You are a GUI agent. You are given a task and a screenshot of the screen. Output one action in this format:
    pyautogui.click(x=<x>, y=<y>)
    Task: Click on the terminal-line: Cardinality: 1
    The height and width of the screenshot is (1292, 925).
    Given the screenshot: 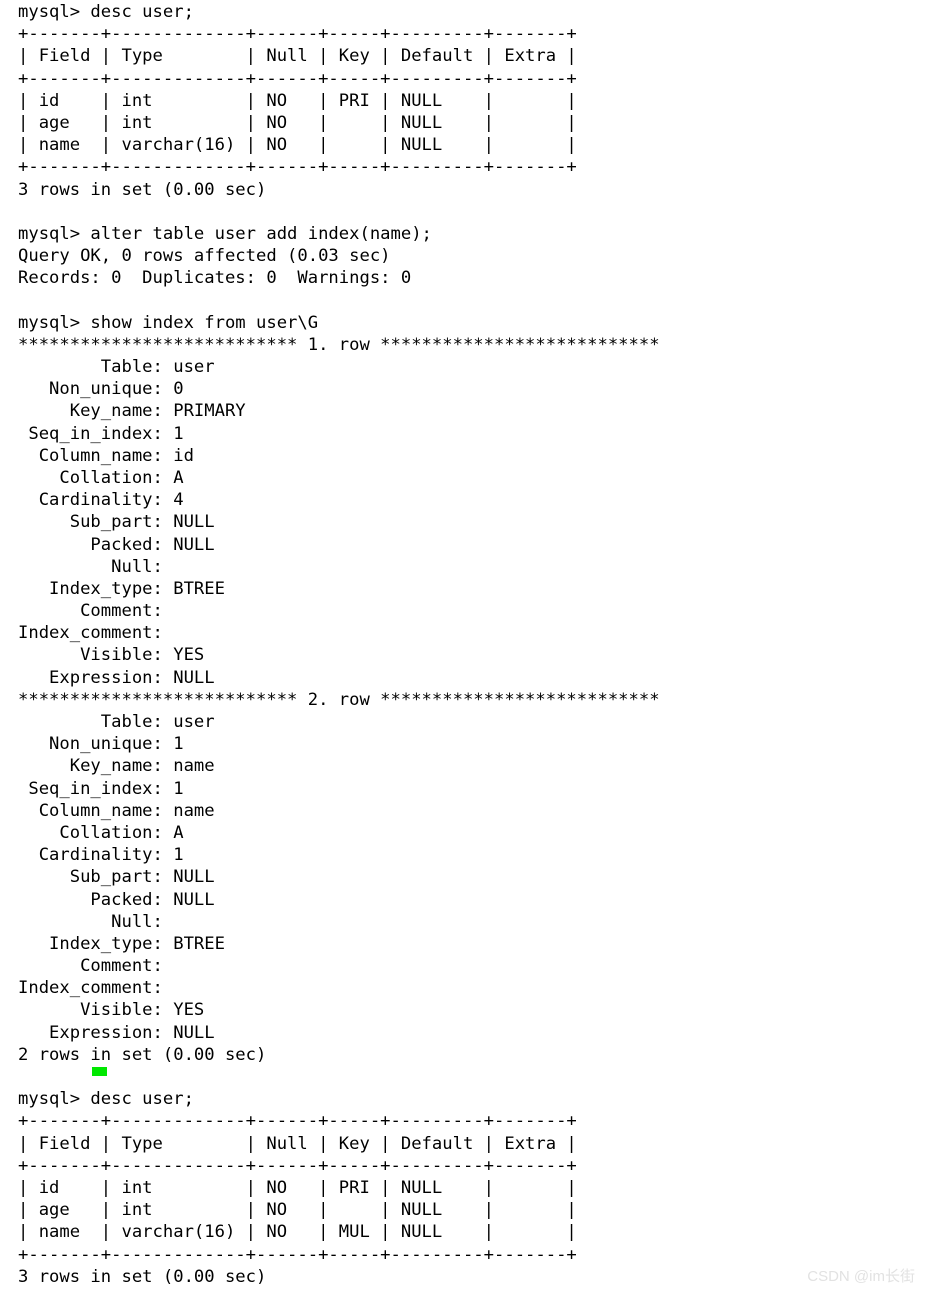 What is the action you would take?
    pyautogui.click(x=101, y=855)
    